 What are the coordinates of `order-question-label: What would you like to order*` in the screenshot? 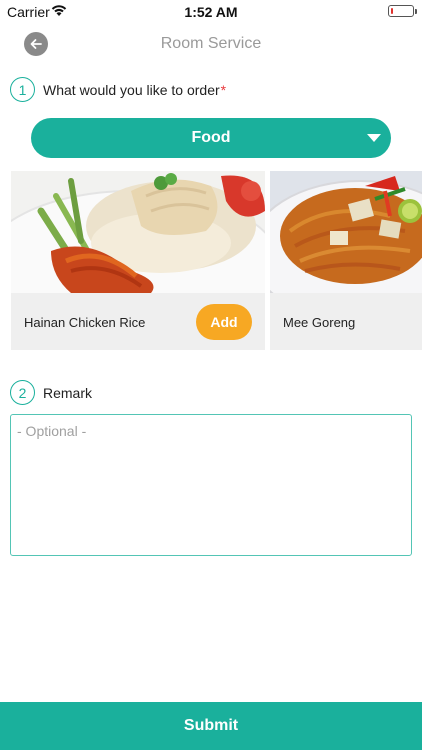 It's located at (134, 90).